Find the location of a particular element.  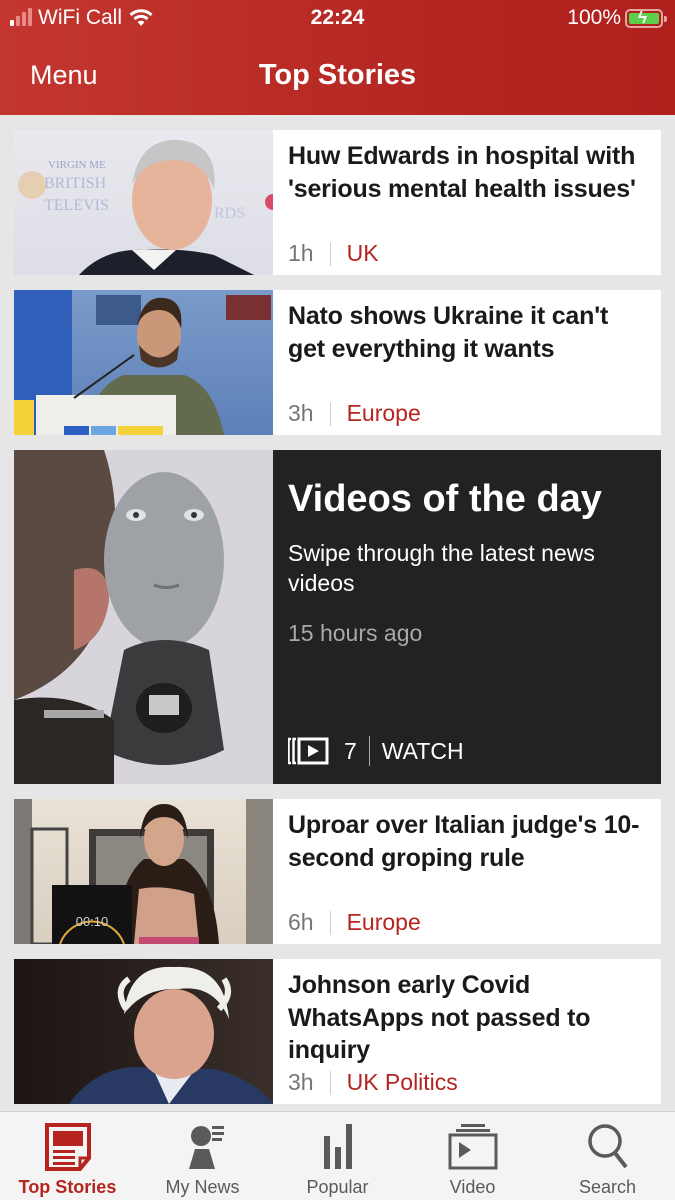

tab-bar: Top Stories My News Popular Video Search is located at coordinates (337, 1155).